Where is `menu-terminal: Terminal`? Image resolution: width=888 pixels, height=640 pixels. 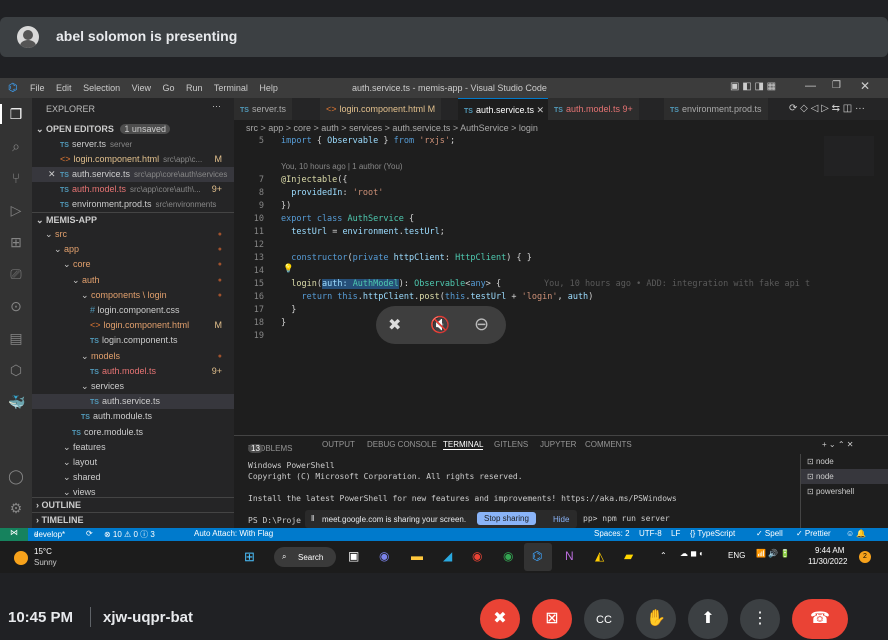
menu-terminal: Terminal is located at coordinates (231, 88).